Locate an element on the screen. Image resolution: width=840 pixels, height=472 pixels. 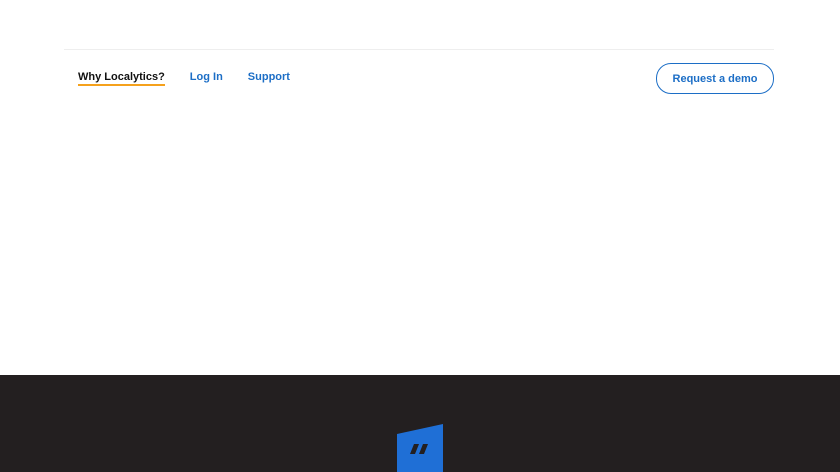
quote-icon is located at coordinates (420, 448).